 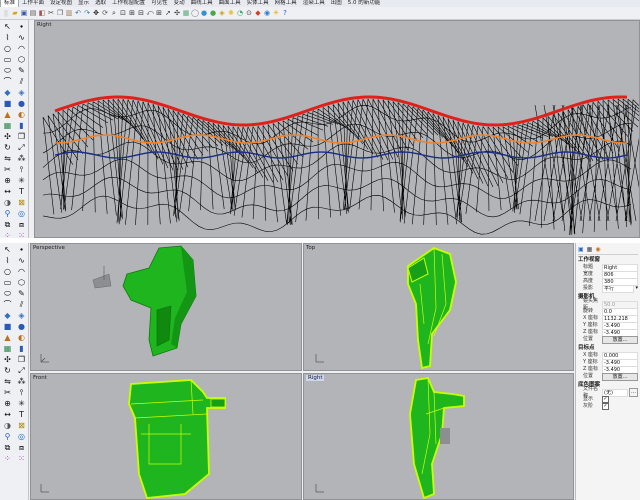 What do you see at coordinates (336, 3) in the screenshot?
I see `tab-drafting: 出图` at bounding box center [336, 3].